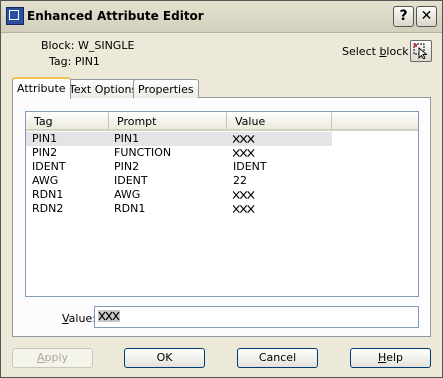  What do you see at coordinates (164, 358) in the screenshot?
I see `ok-button: OK` at bounding box center [164, 358].